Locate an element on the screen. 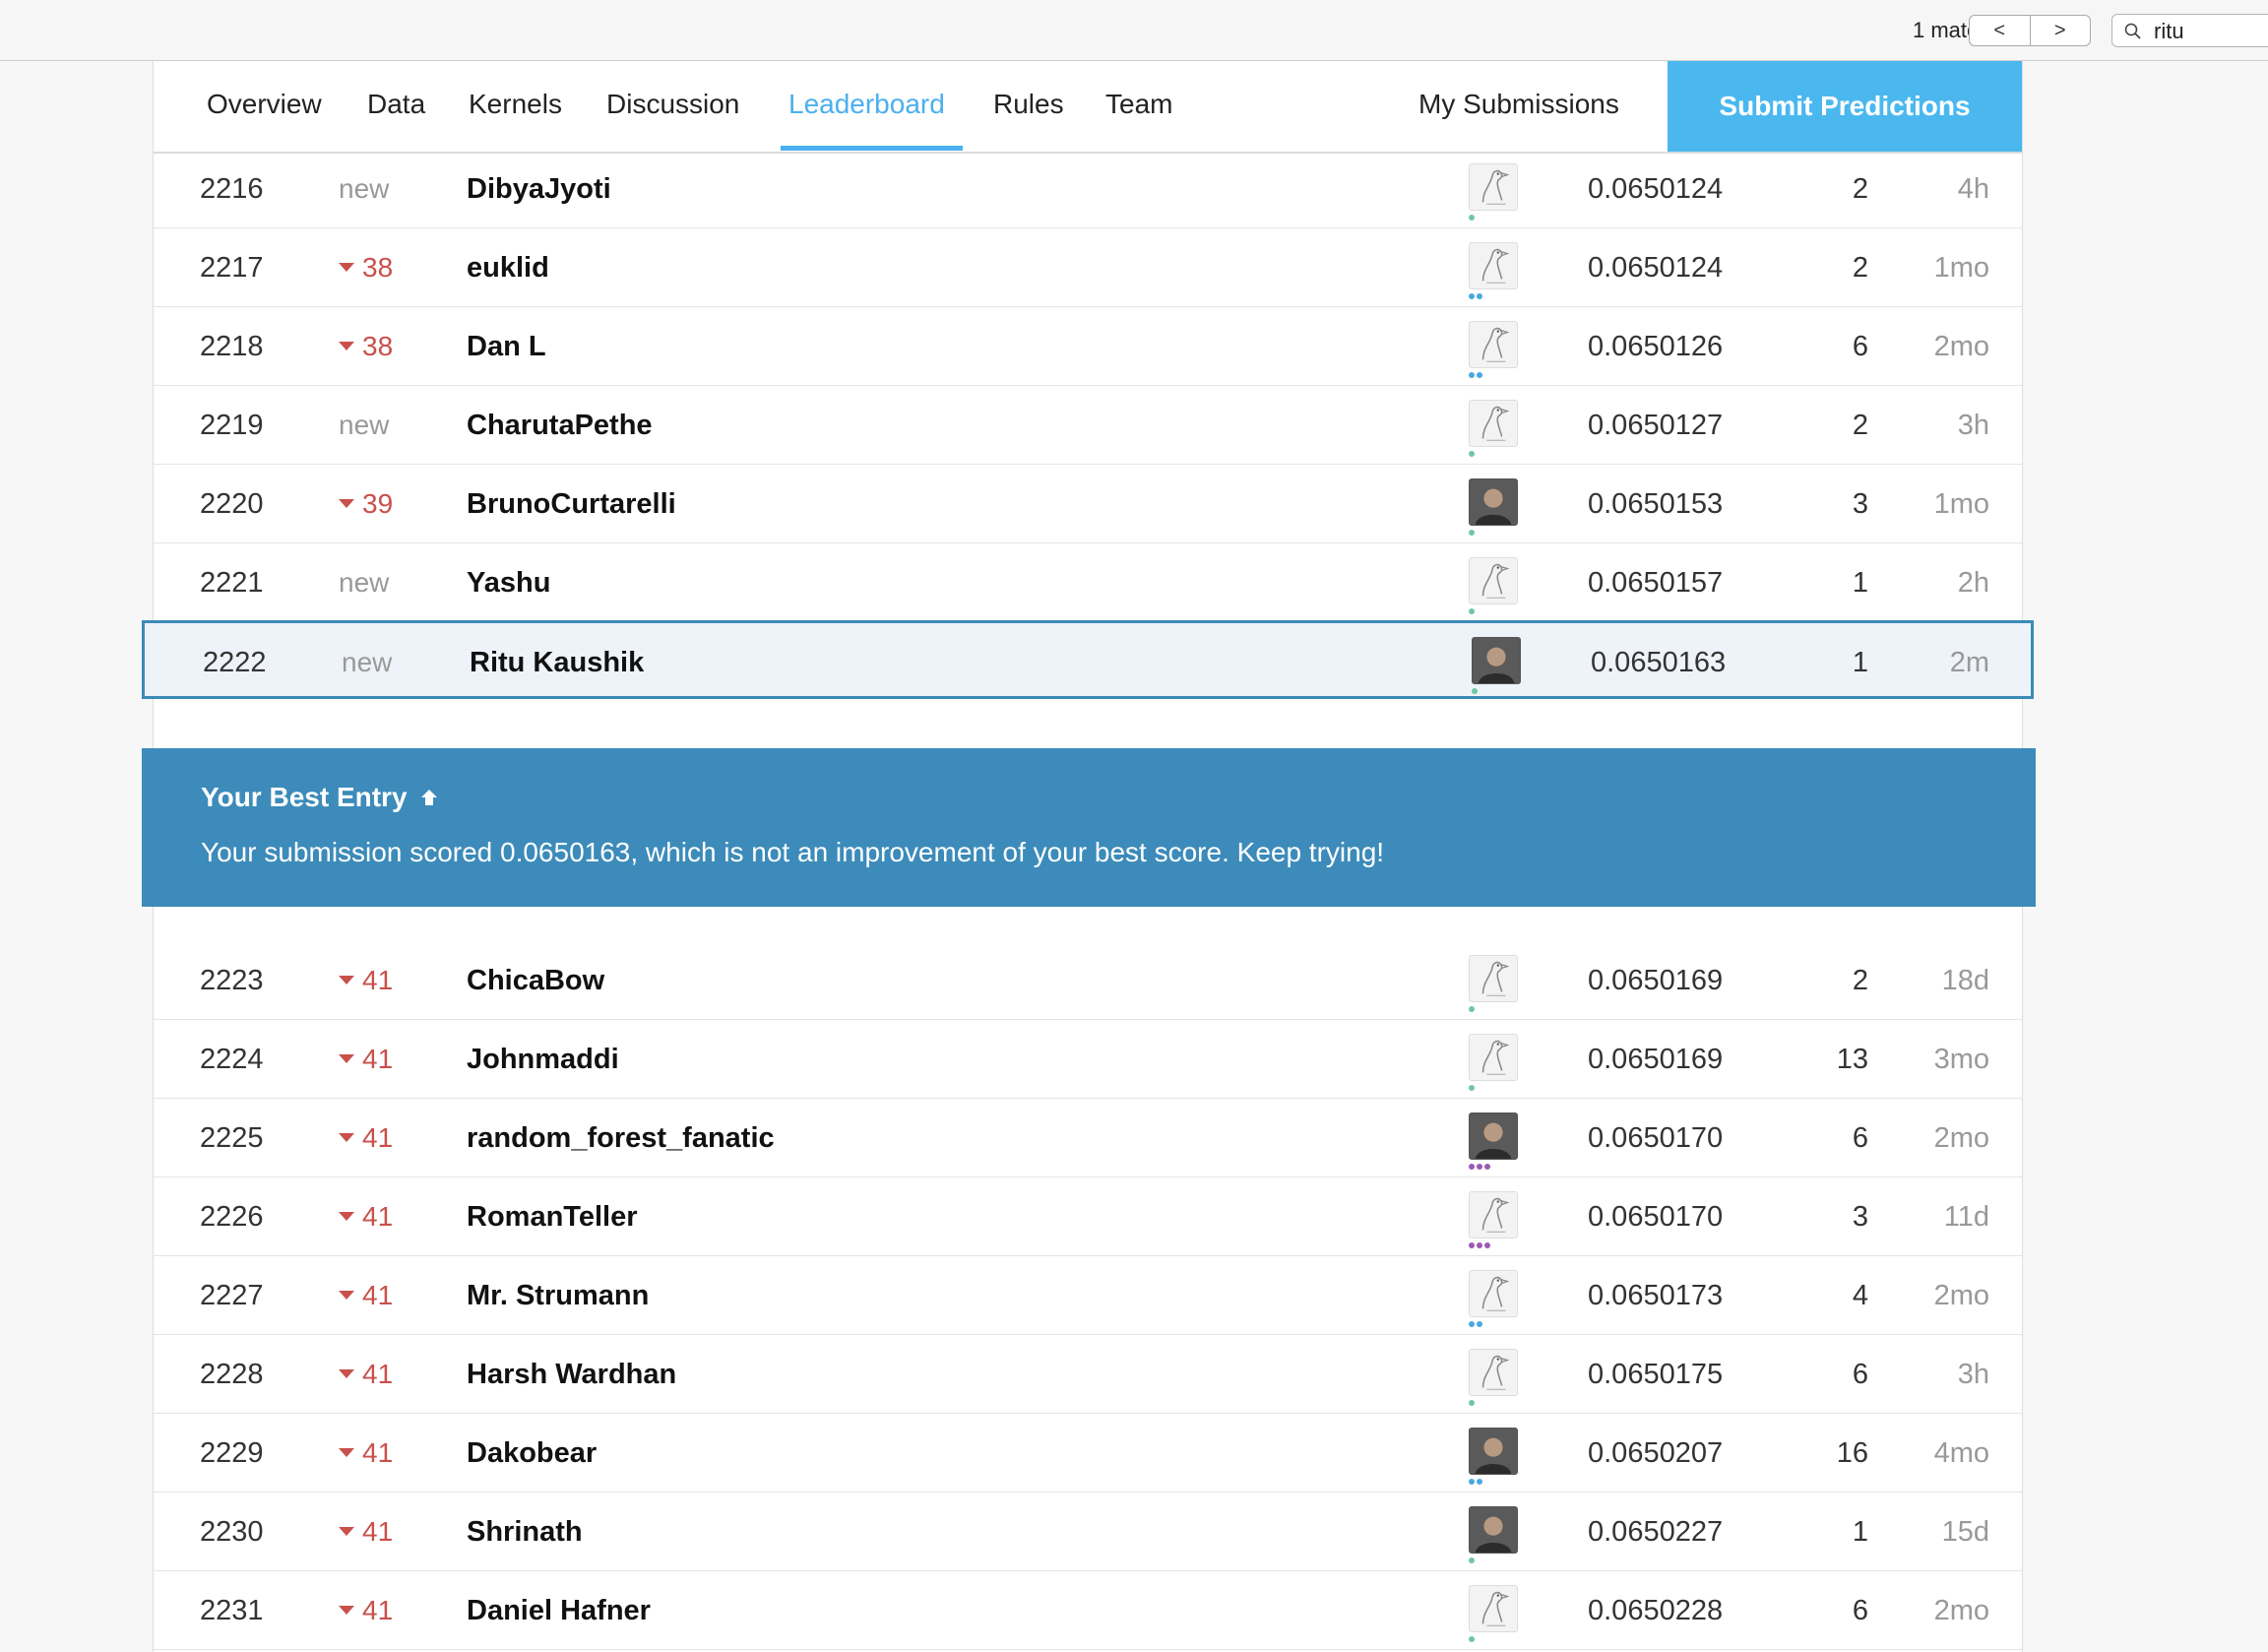  team-name: Mr. Strumann is located at coordinates (558, 1295).